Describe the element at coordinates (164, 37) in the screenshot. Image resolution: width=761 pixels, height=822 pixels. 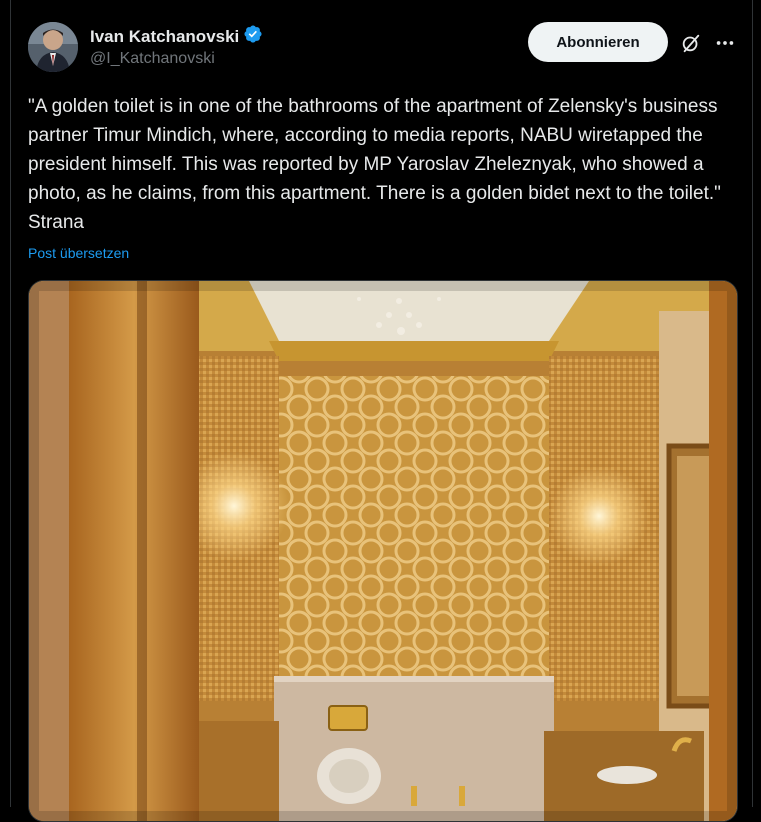
I see `display-name: Ivan Katchanovski` at that location.